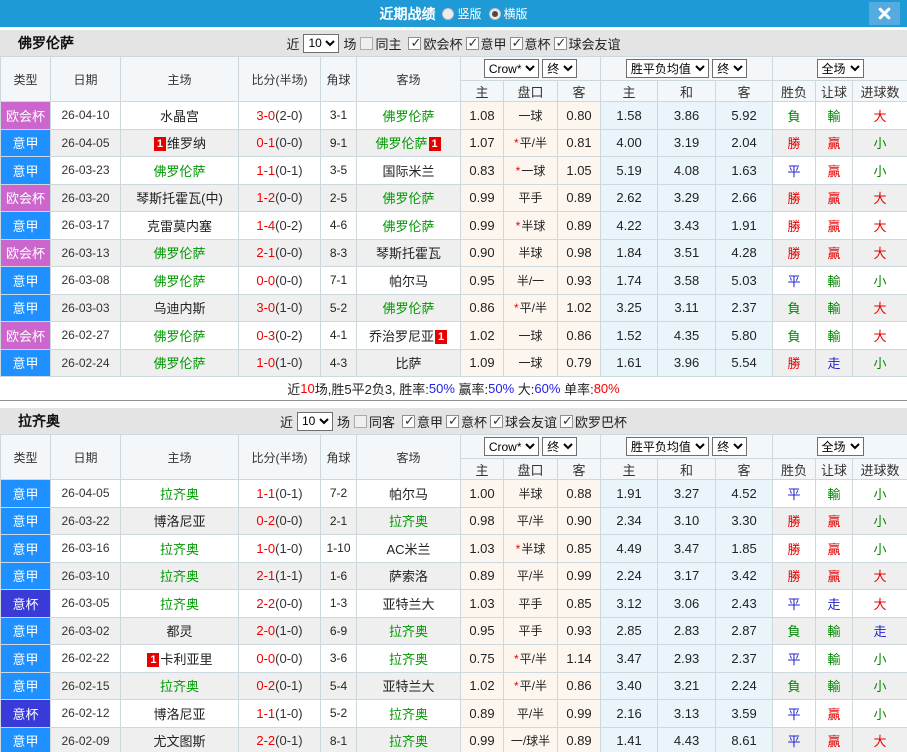  Describe the element at coordinates (338, 548) in the screenshot. I see `corner-count: 1-10` at that location.